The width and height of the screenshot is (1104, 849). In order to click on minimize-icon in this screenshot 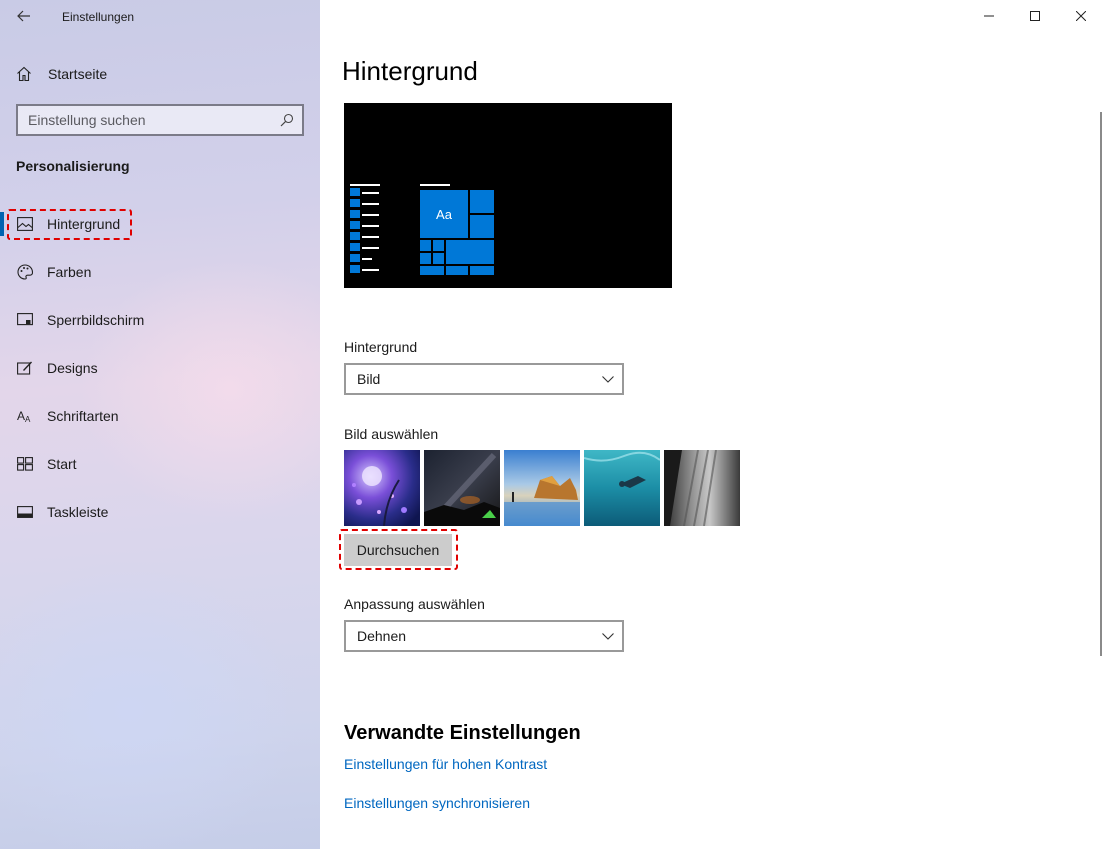, I will do `click(989, 16)`.